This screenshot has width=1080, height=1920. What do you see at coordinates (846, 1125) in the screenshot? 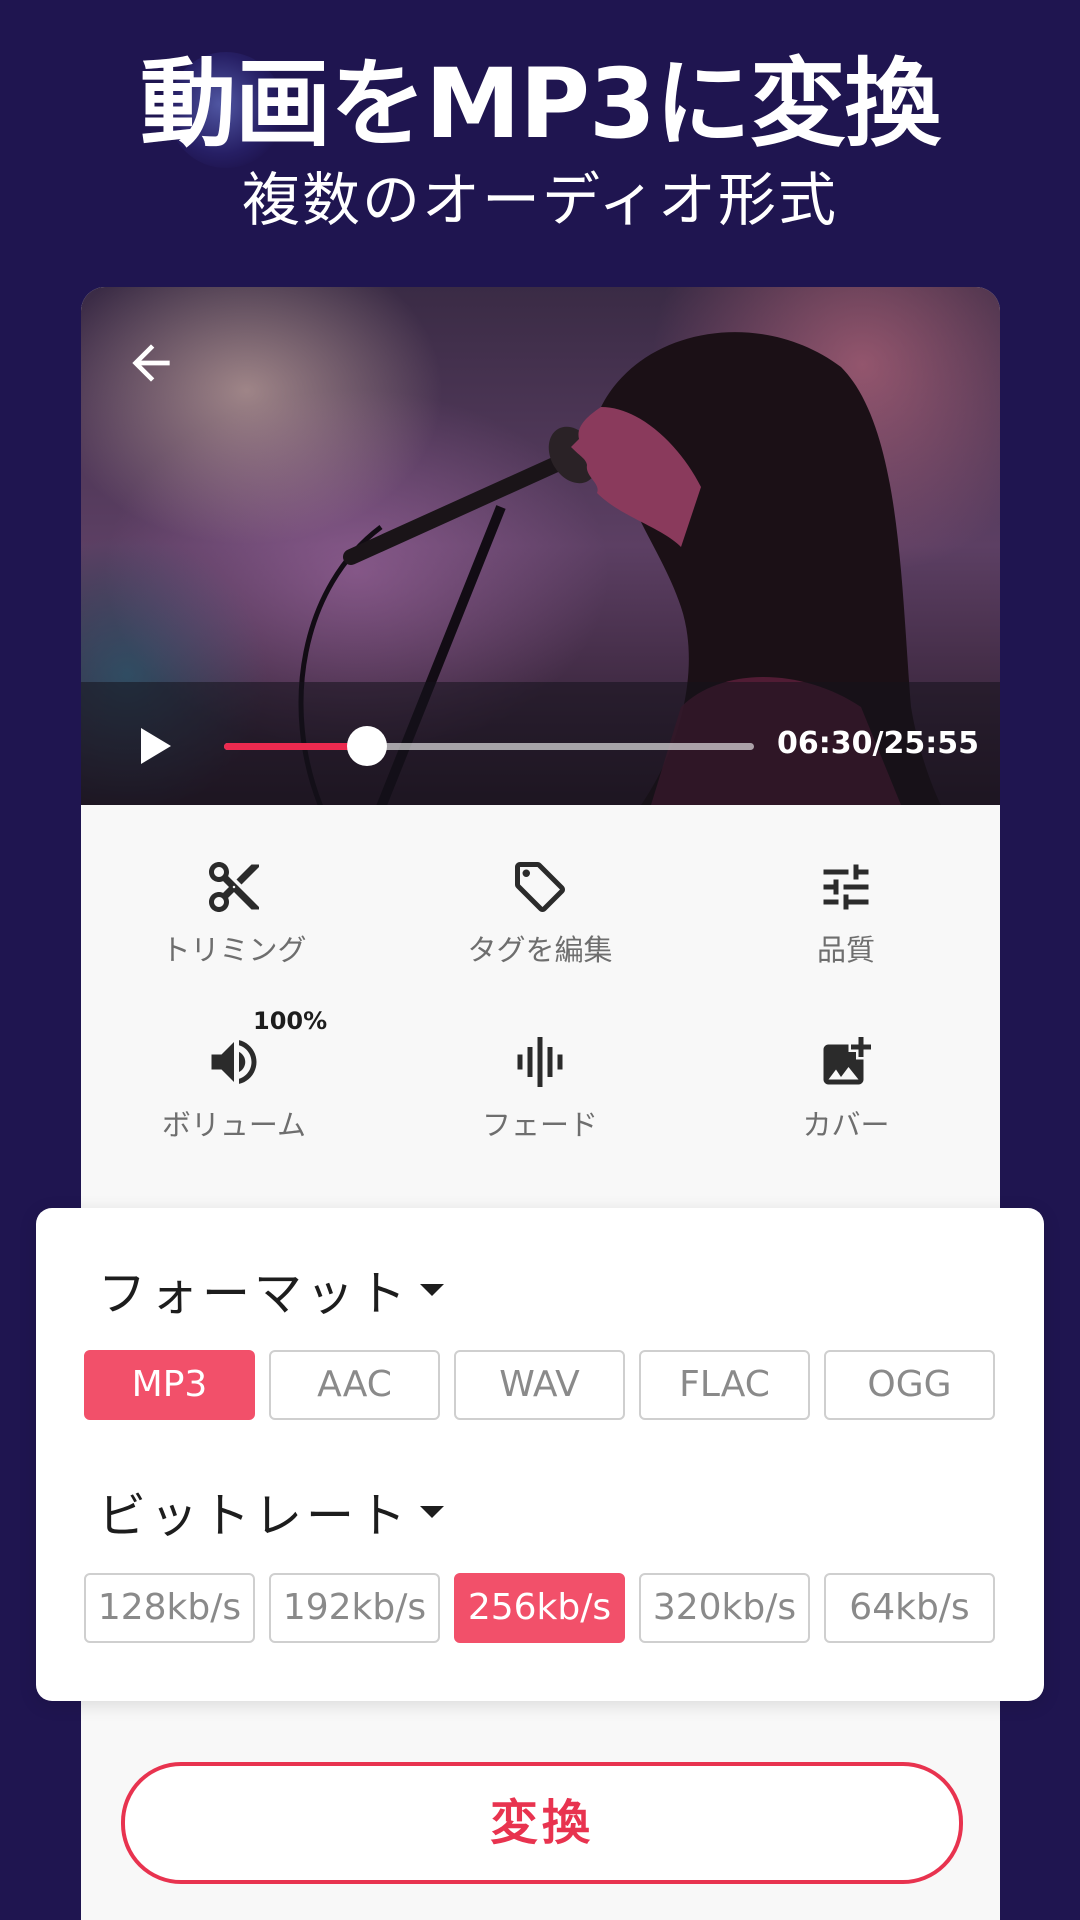
I see `tool-cover-label: カバー` at bounding box center [846, 1125].